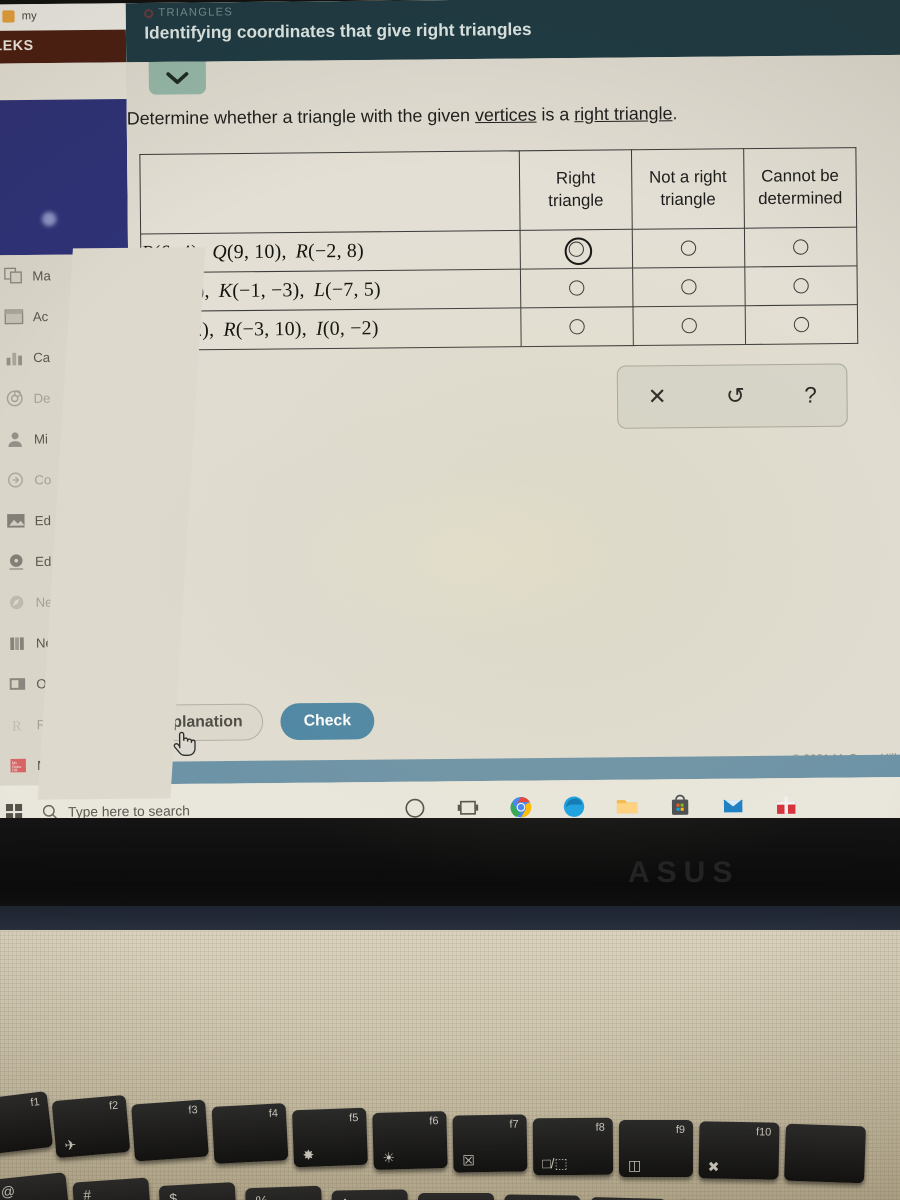 This screenshot has width=900, height=1200. What do you see at coordinates (330, 251) in the screenshot?
I see `vertices-cell-row-1: P(6, 4), Q(9, 10), R(−2, 8)` at bounding box center [330, 251].